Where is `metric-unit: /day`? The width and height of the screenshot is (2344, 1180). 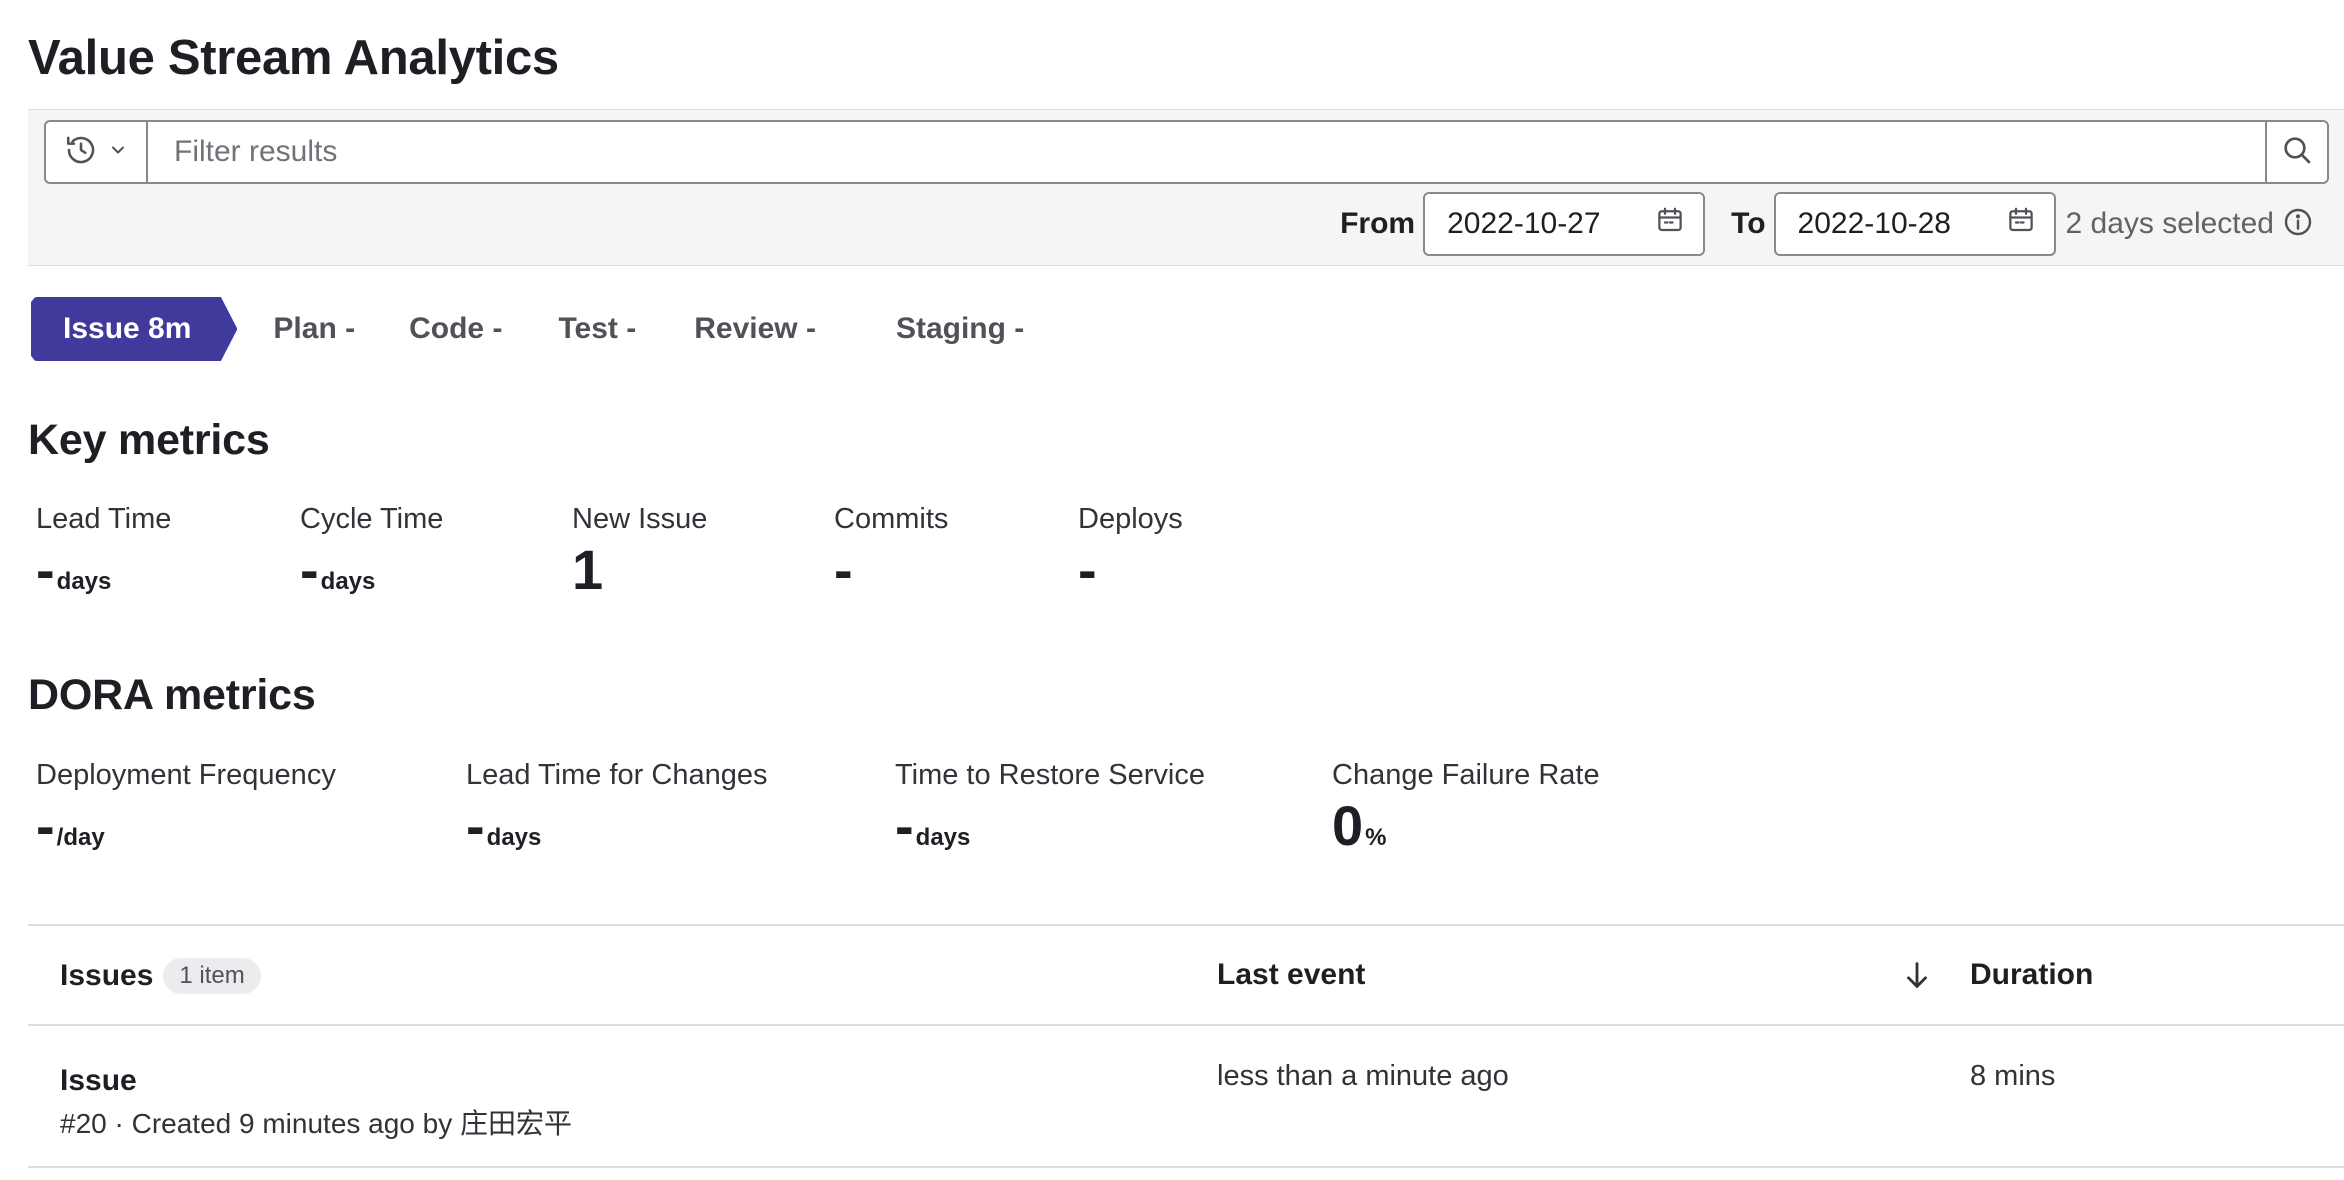 metric-unit: /day is located at coordinates (80, 837).